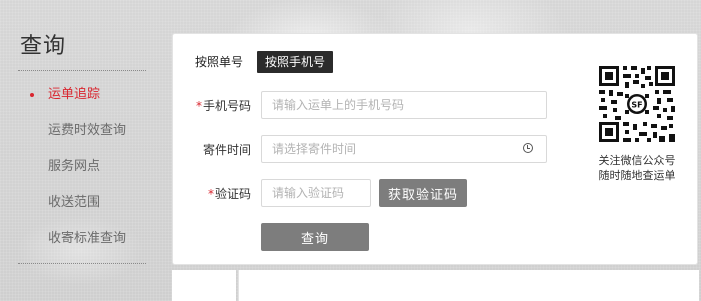 This screenshot has height=301, width=701. I want to click on phone-label-text: 手机号码, so click(226, 105).